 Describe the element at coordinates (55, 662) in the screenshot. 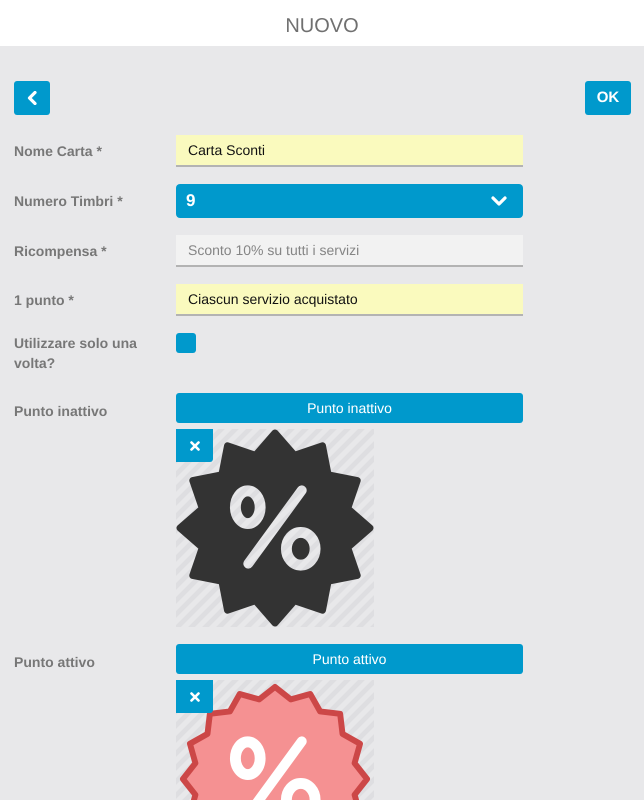

I see `field-label: Punto attivo` at that location.